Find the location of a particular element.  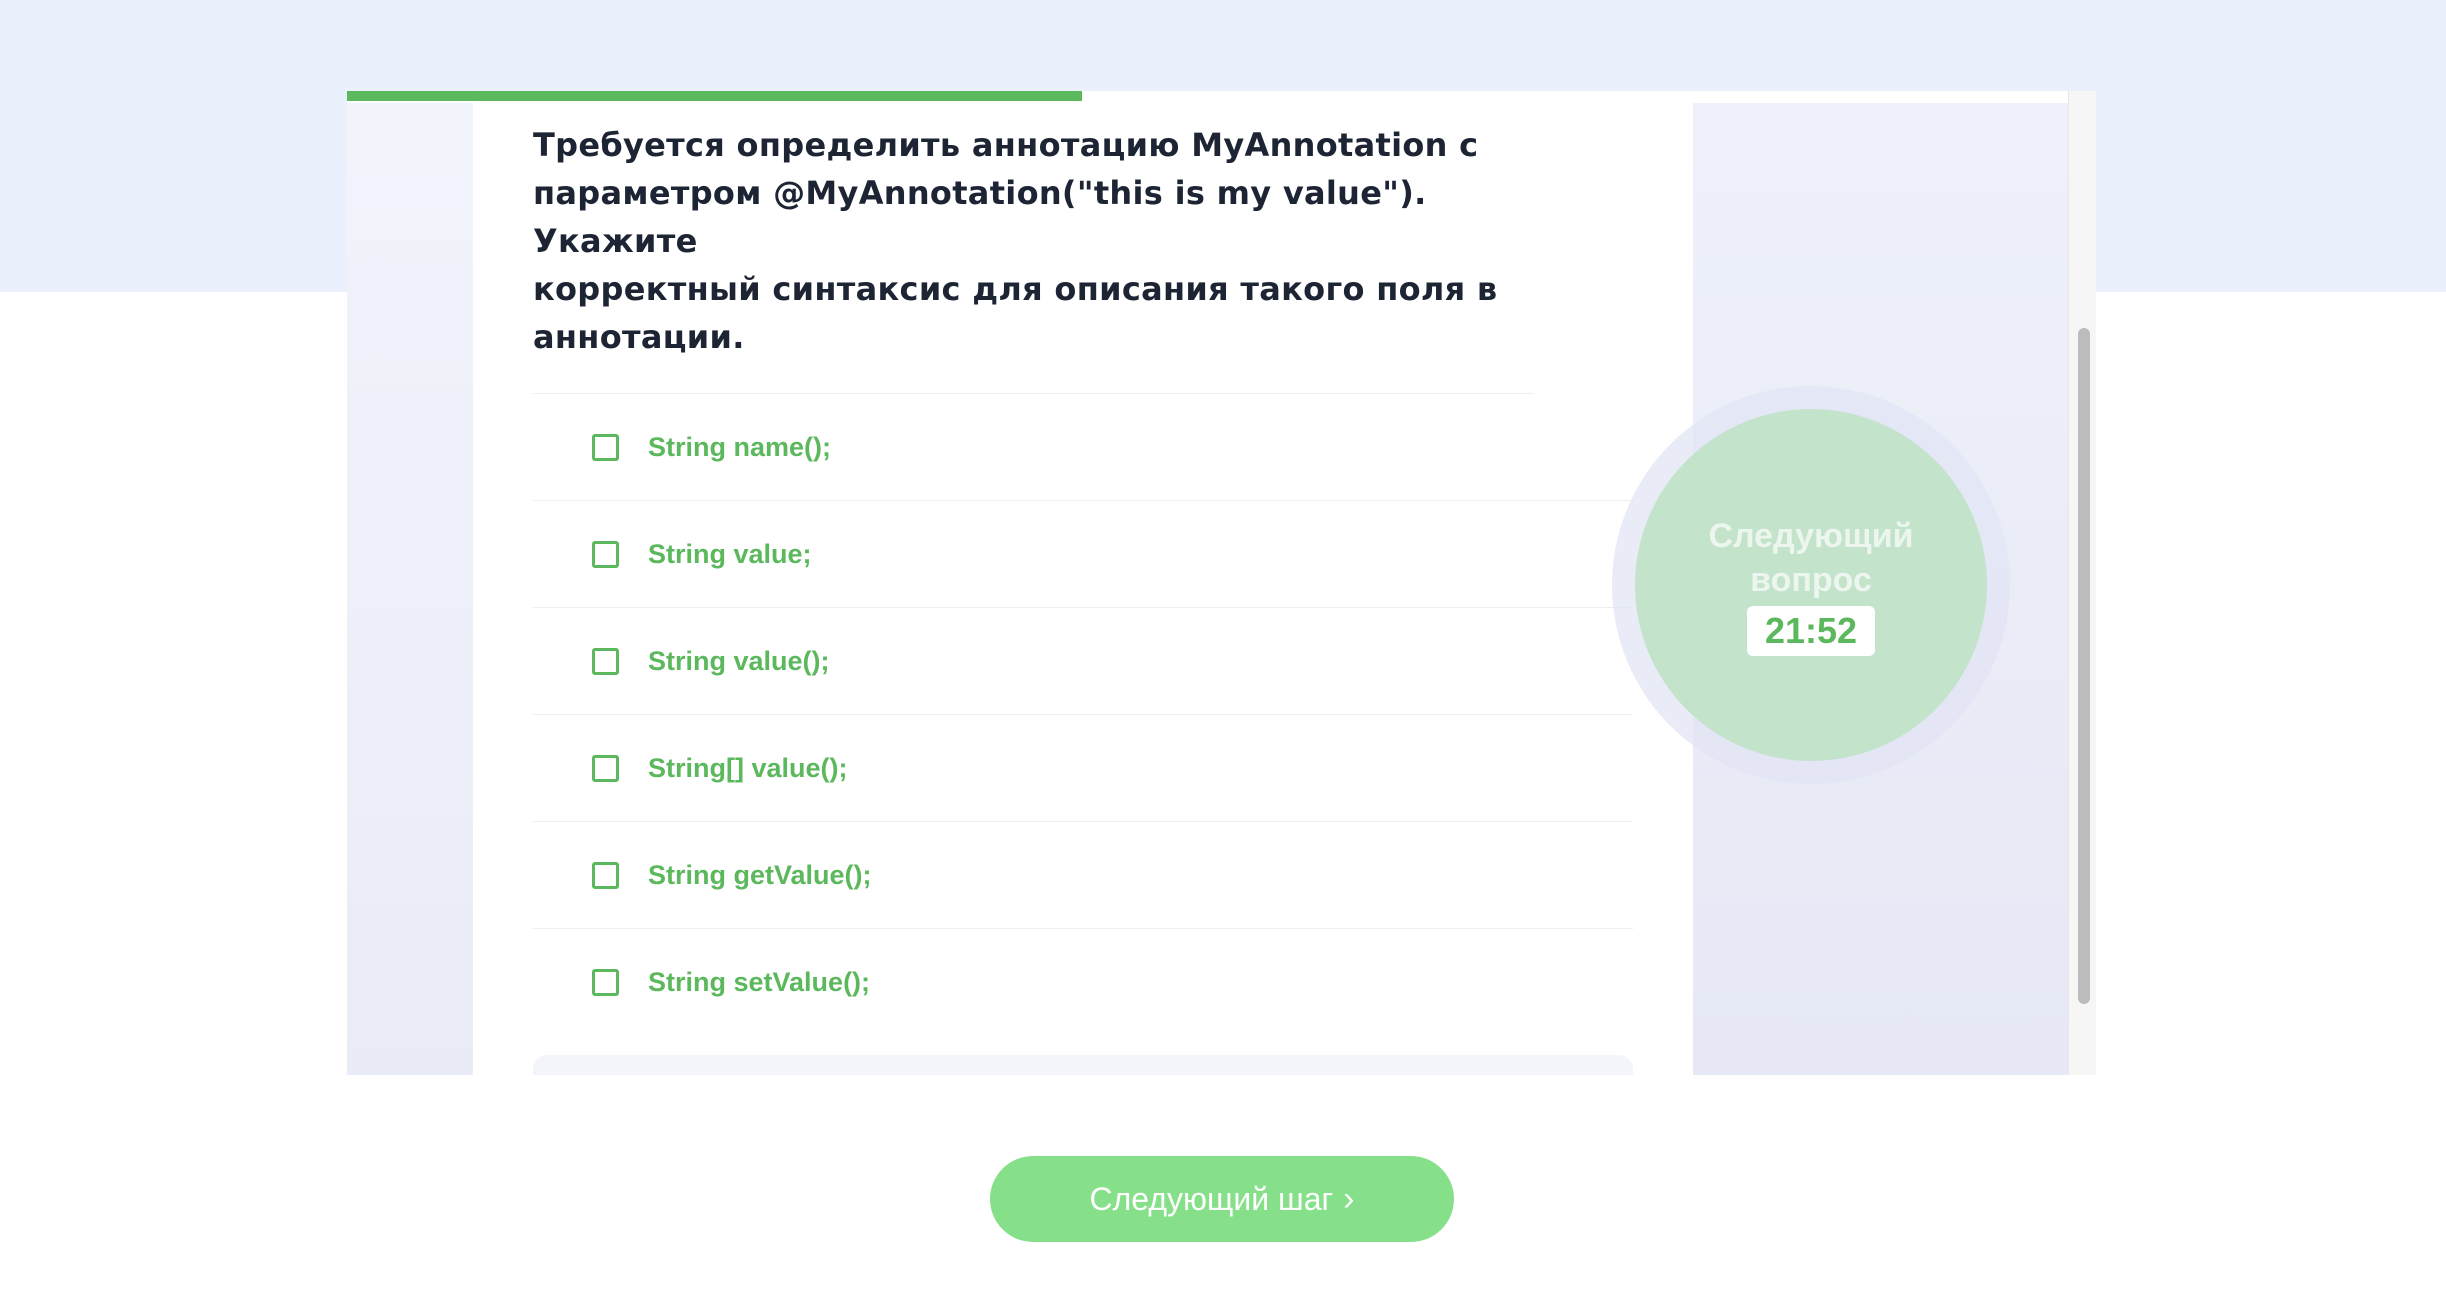

question-line: аннотации. is located at coordinates (639, 337).